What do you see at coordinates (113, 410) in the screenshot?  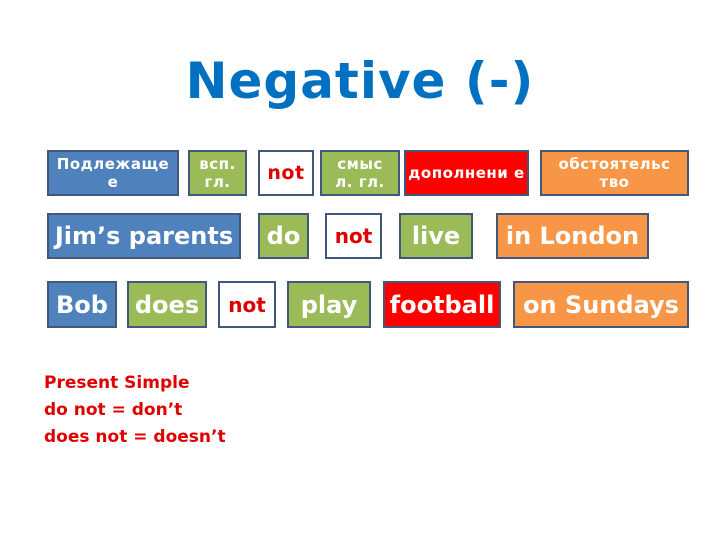 I see `note-dont: do not = don’t` at bounding box center [113, 410].